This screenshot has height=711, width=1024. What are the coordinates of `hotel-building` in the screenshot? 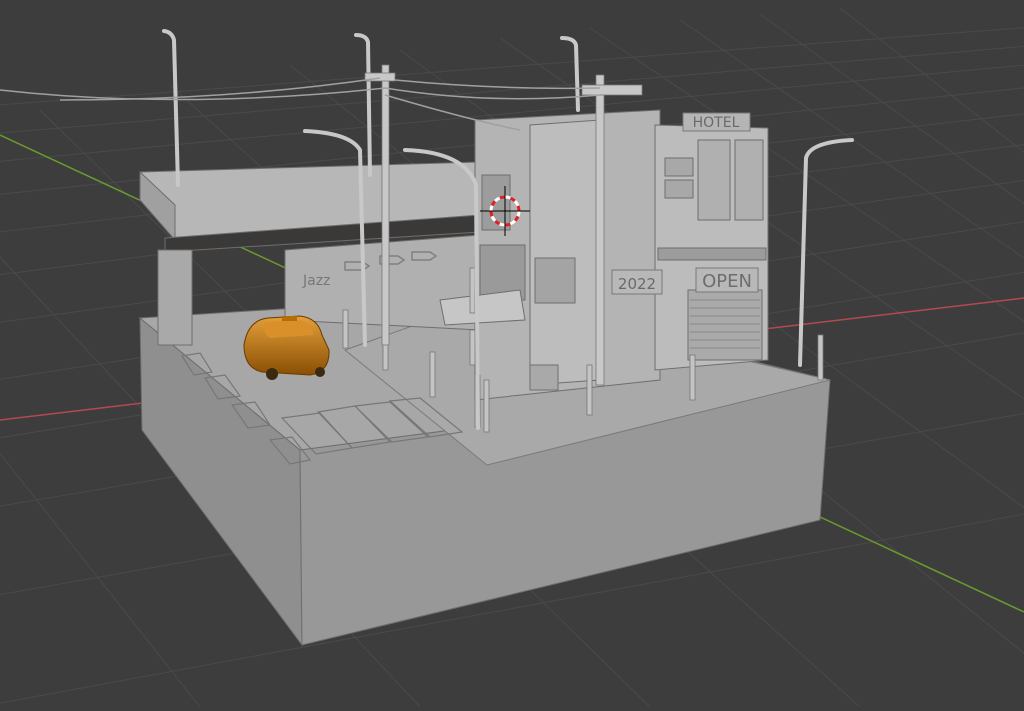 It's located at (711, 247).